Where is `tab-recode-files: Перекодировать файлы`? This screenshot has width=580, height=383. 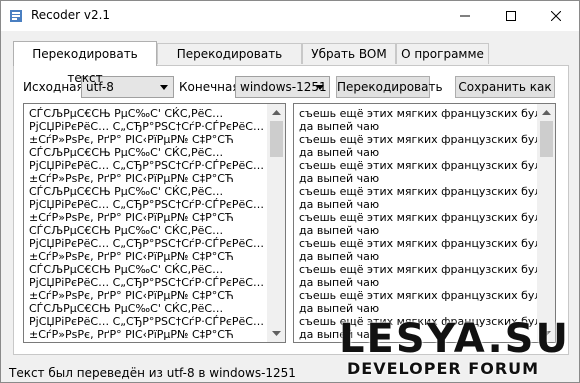
tab-recode-files: Перекодировать файлы is located at coordinates (229, 62).